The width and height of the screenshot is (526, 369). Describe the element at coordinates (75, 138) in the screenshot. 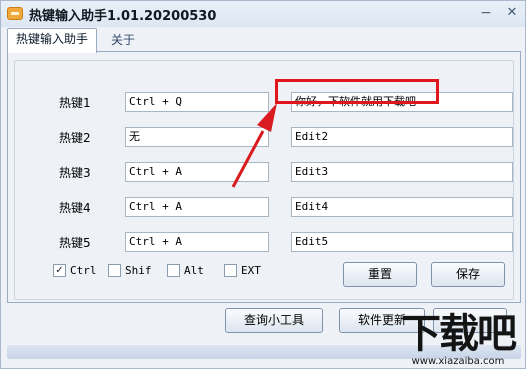

I see `hotkey-label: 热键2` at that location.